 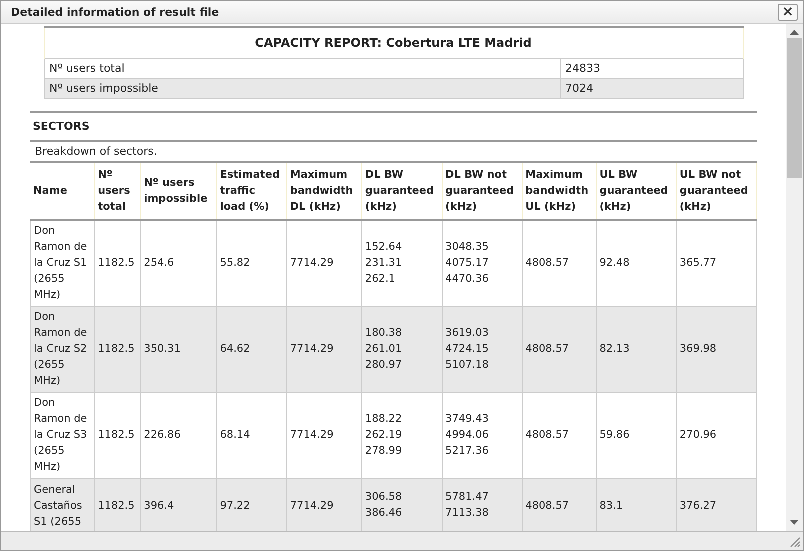 I want to click on table-cell: Don Ramon de la Cruz S2 (2655 MHz), so click(x=62, y=349).